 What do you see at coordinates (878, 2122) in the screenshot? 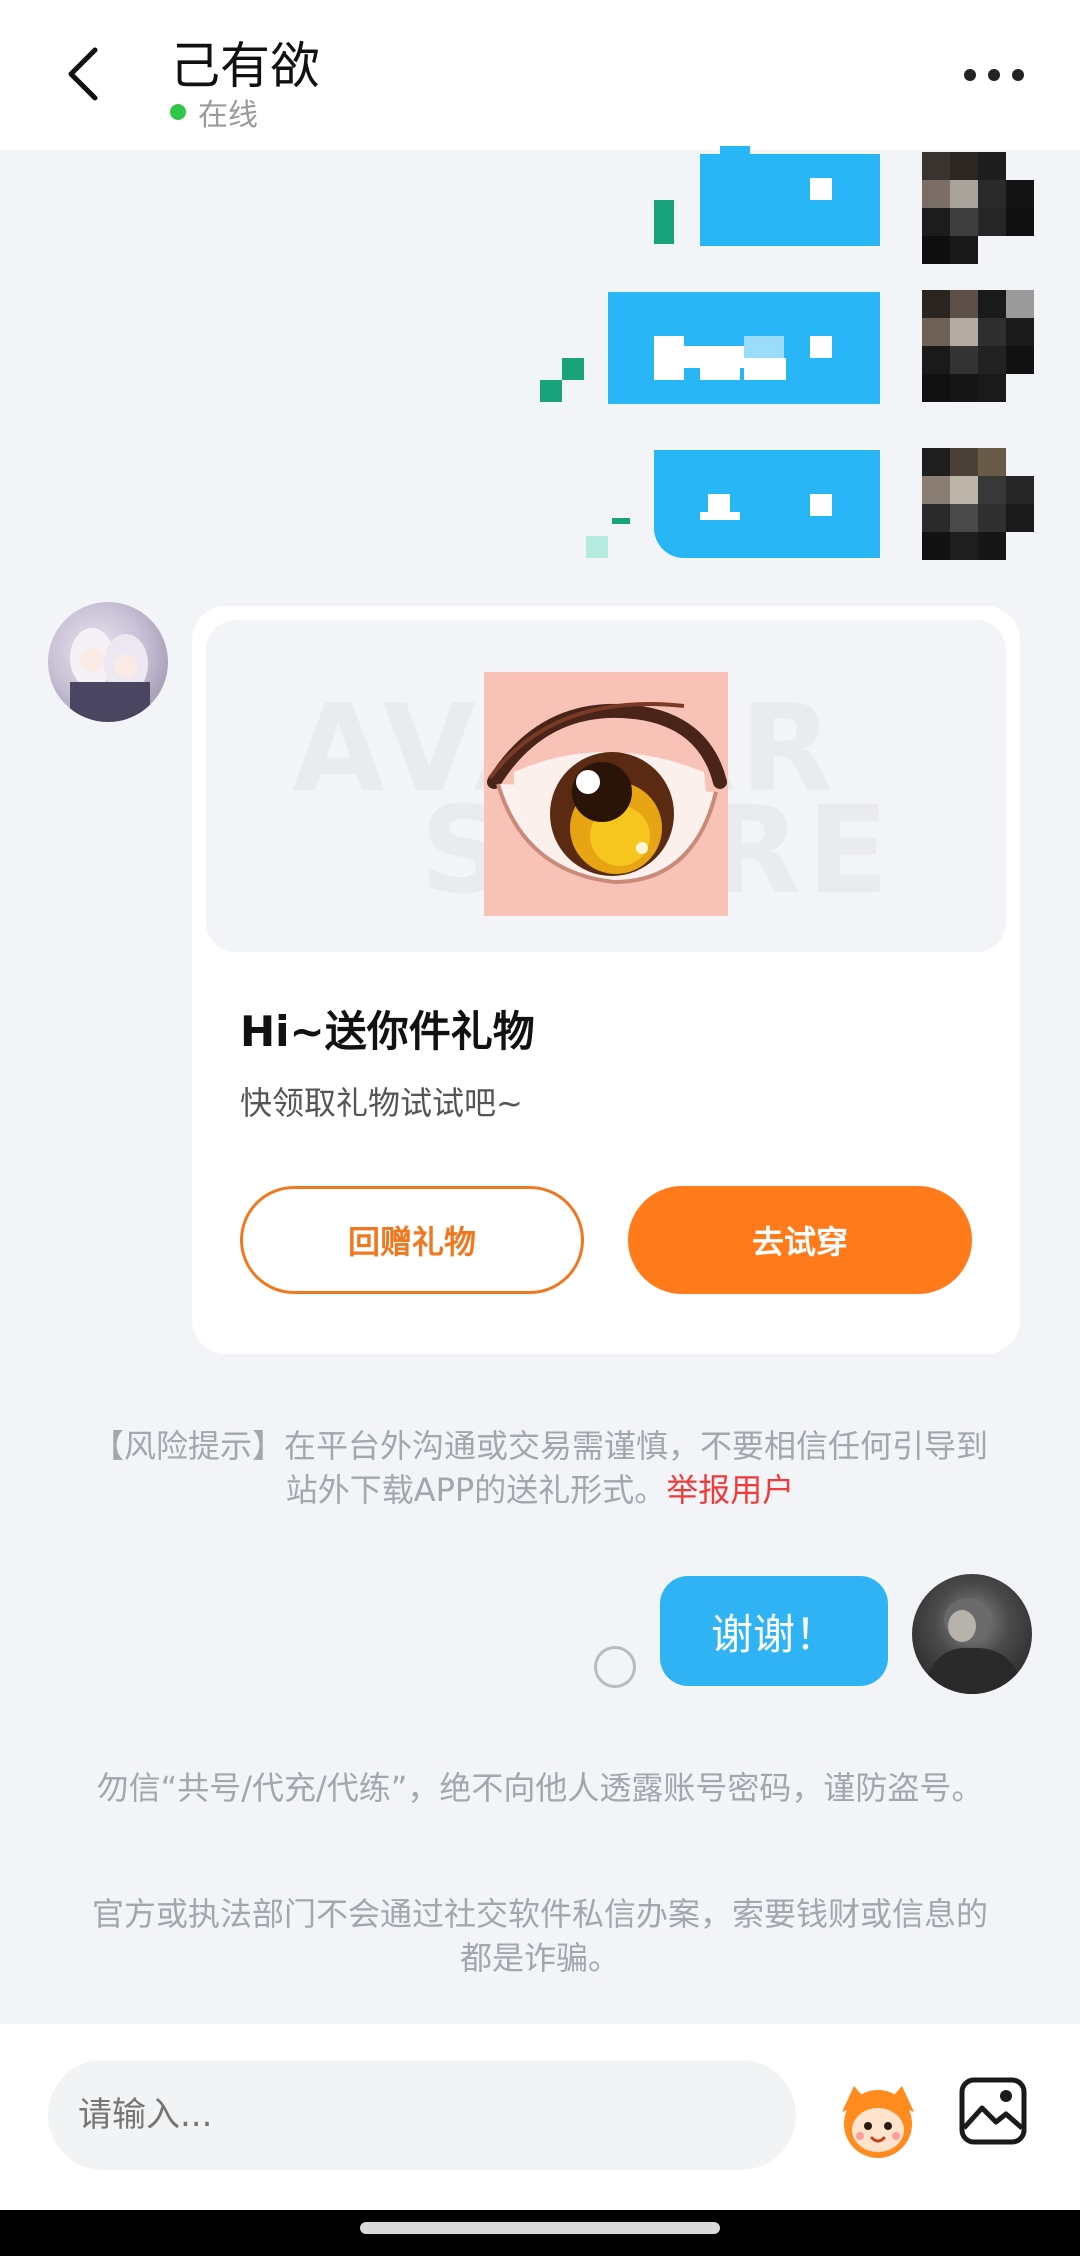
I see `sticker-mascot-icon` at bounding box center [878, 2122].